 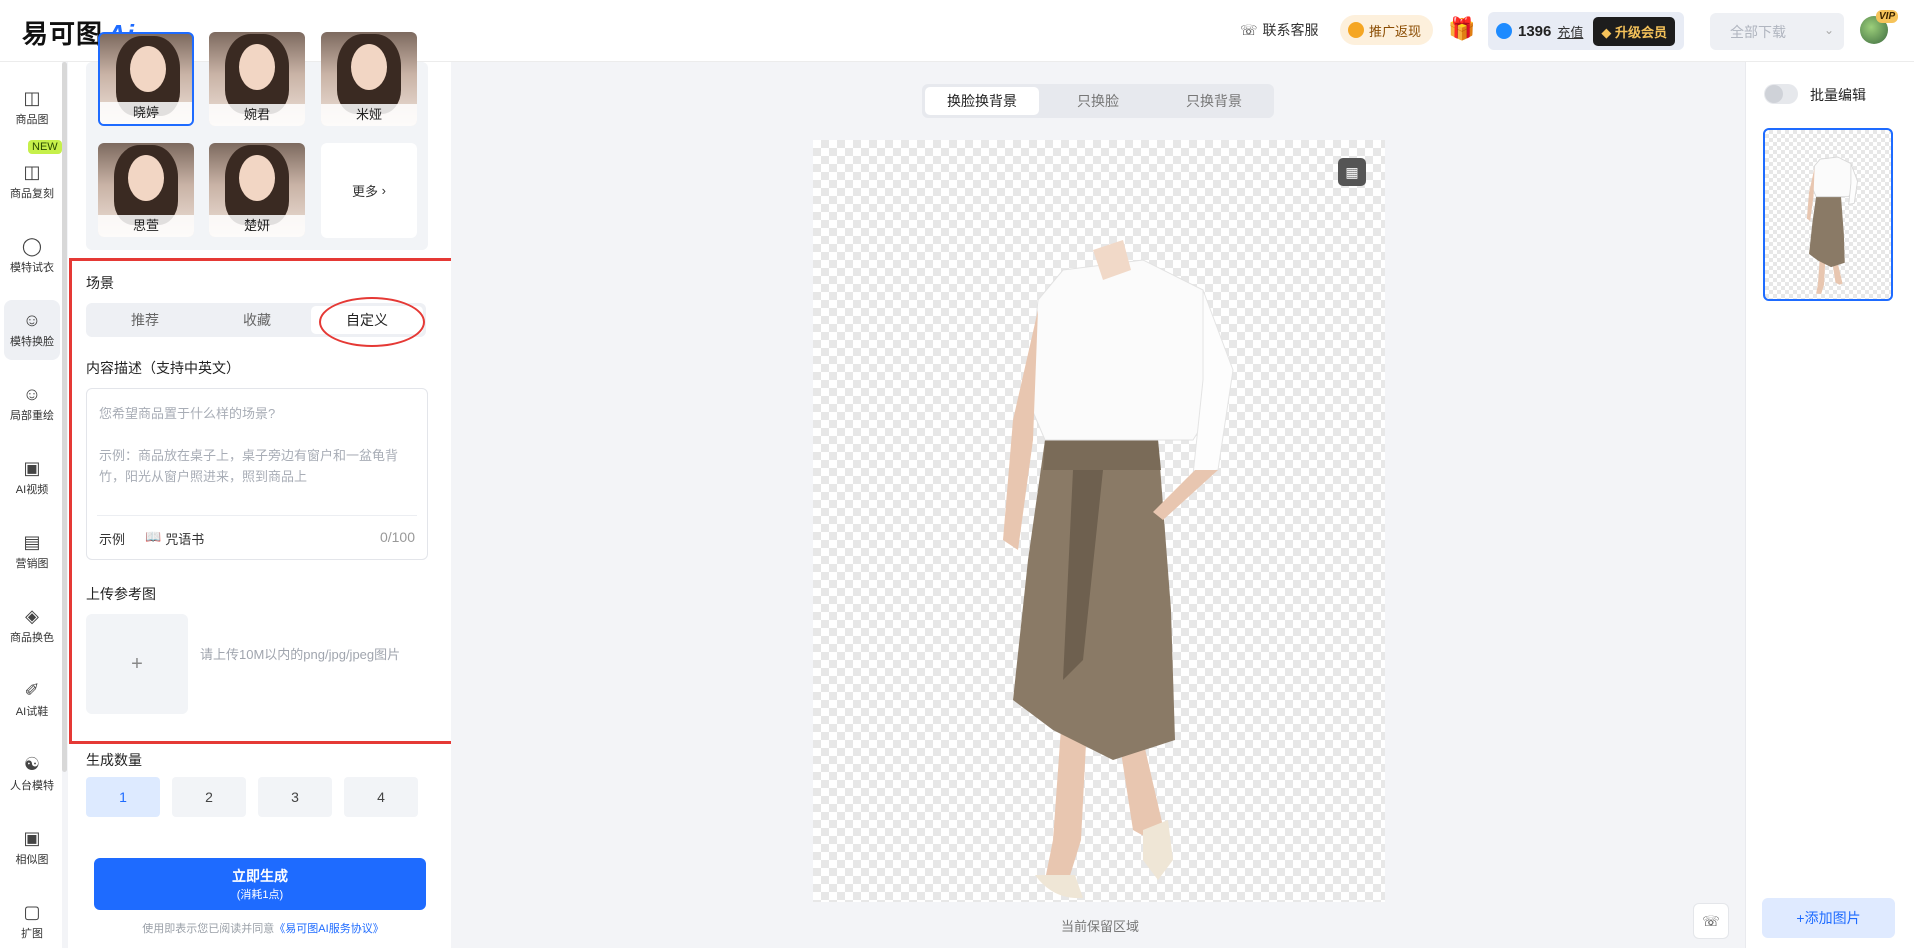 I want to click on rail-label: 商品图, so click(x=32, y=120).